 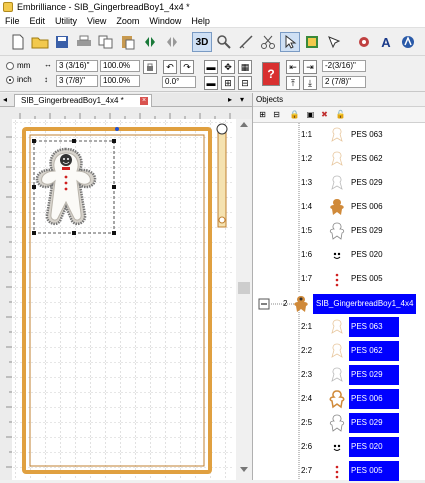 I want to click on font-tool-icon, so click(x=408, y=42).